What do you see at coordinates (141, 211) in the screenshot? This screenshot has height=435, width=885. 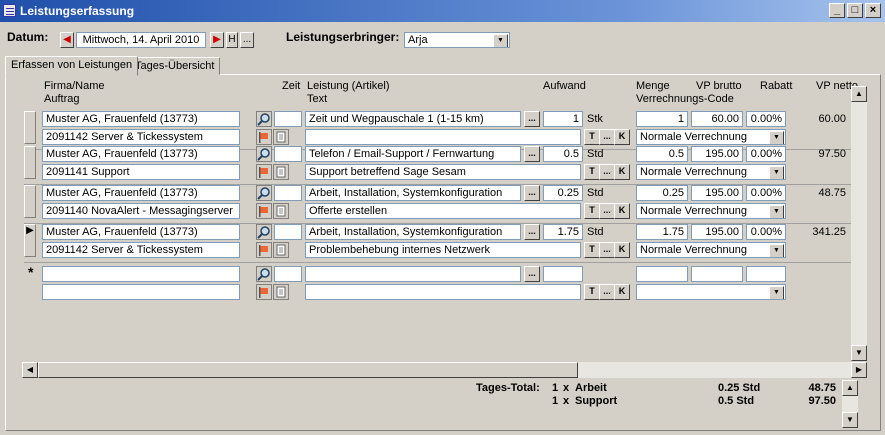 I see `auftrag-field: 2091140 NovaAlert - Messagingserver` at bounding box center [141, 211].